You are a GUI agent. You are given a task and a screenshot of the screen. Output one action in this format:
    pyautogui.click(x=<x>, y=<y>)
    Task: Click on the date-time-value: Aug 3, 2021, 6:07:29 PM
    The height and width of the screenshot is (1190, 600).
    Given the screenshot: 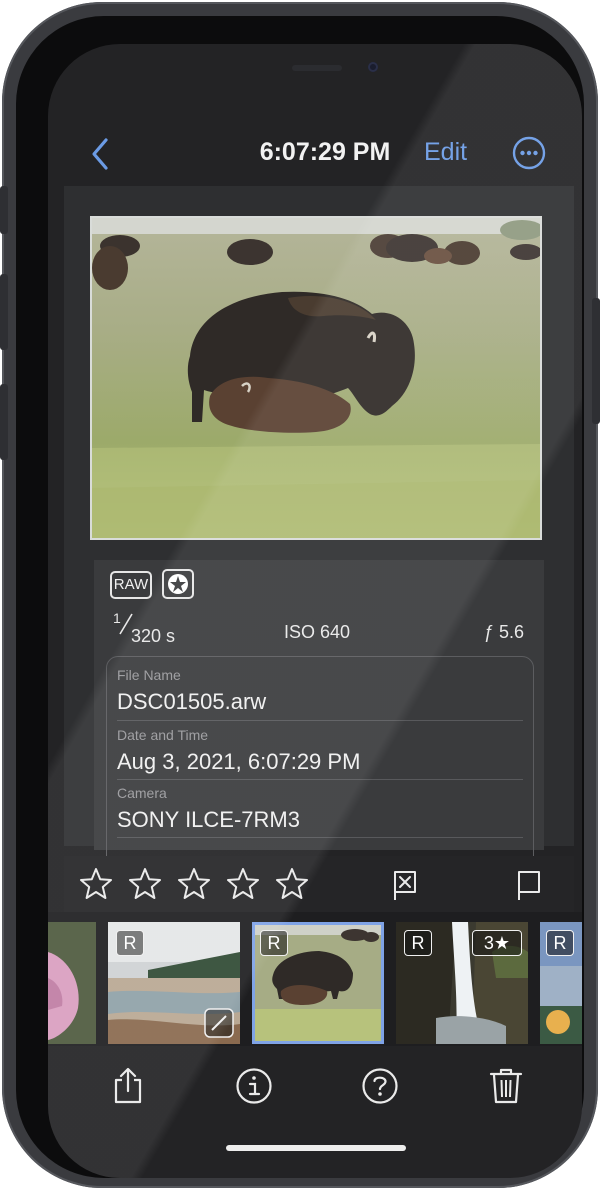 What is the action you would take?
    pyautogui.click(x=239, y=761)
    